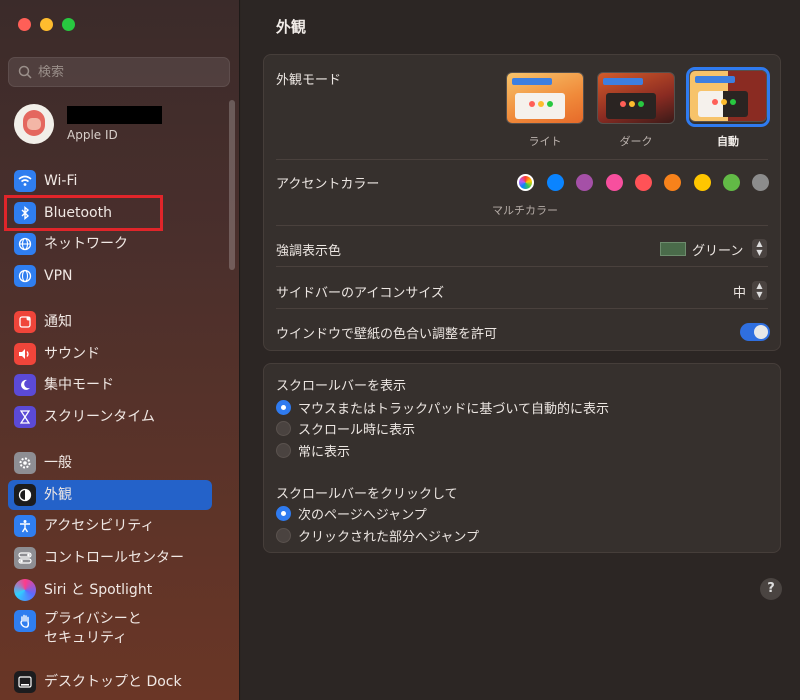  Describe the element at coordinates (672, 182) in the screenshot. I see `accent-orange-swatch` at that location.